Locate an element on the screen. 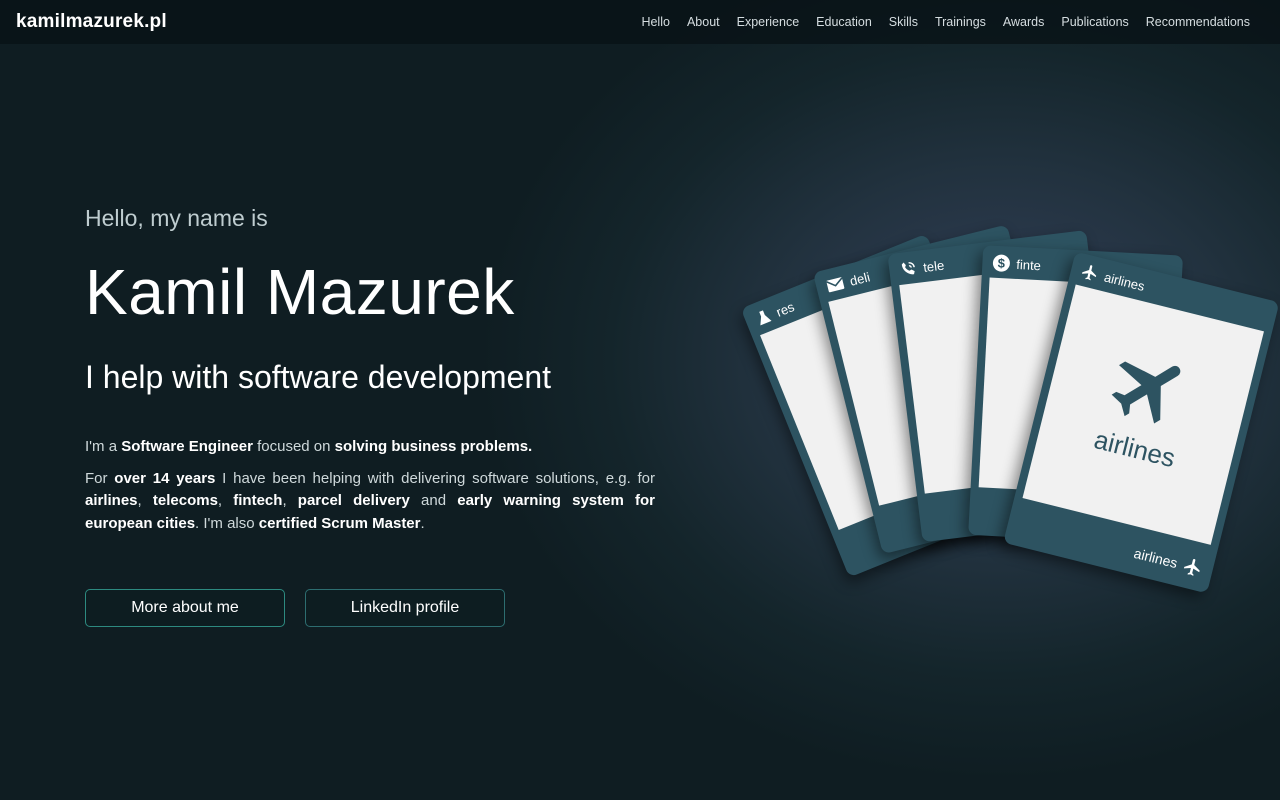  phone-wifi-icon is located at coordinates (908, 268).